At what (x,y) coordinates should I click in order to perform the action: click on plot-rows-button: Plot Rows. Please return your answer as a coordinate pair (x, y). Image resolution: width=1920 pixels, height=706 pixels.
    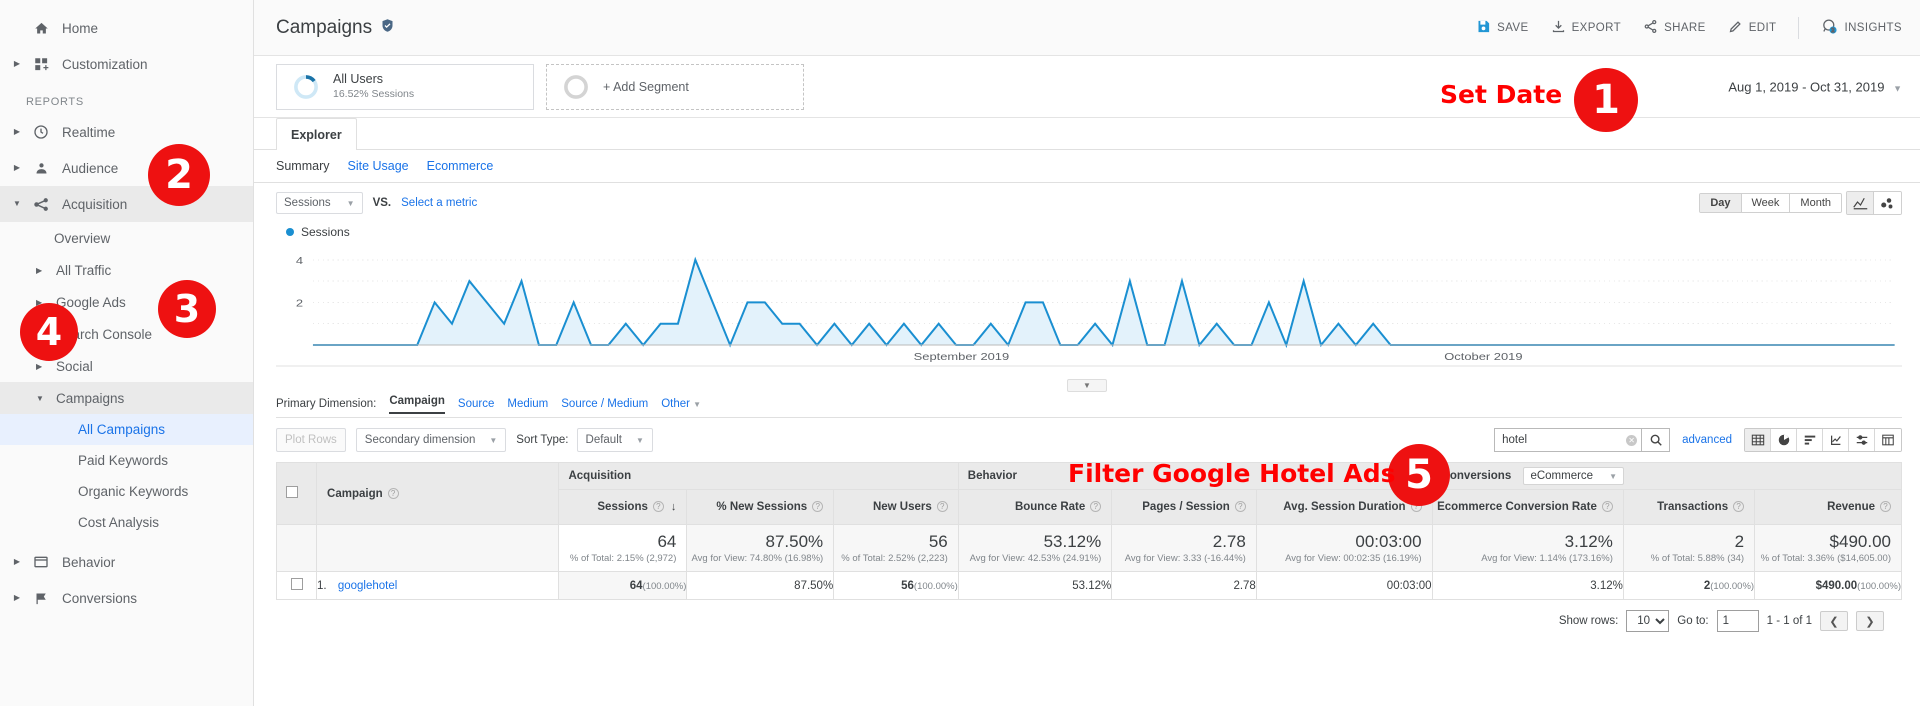
    Looking at the image, I should click on (311, 440).